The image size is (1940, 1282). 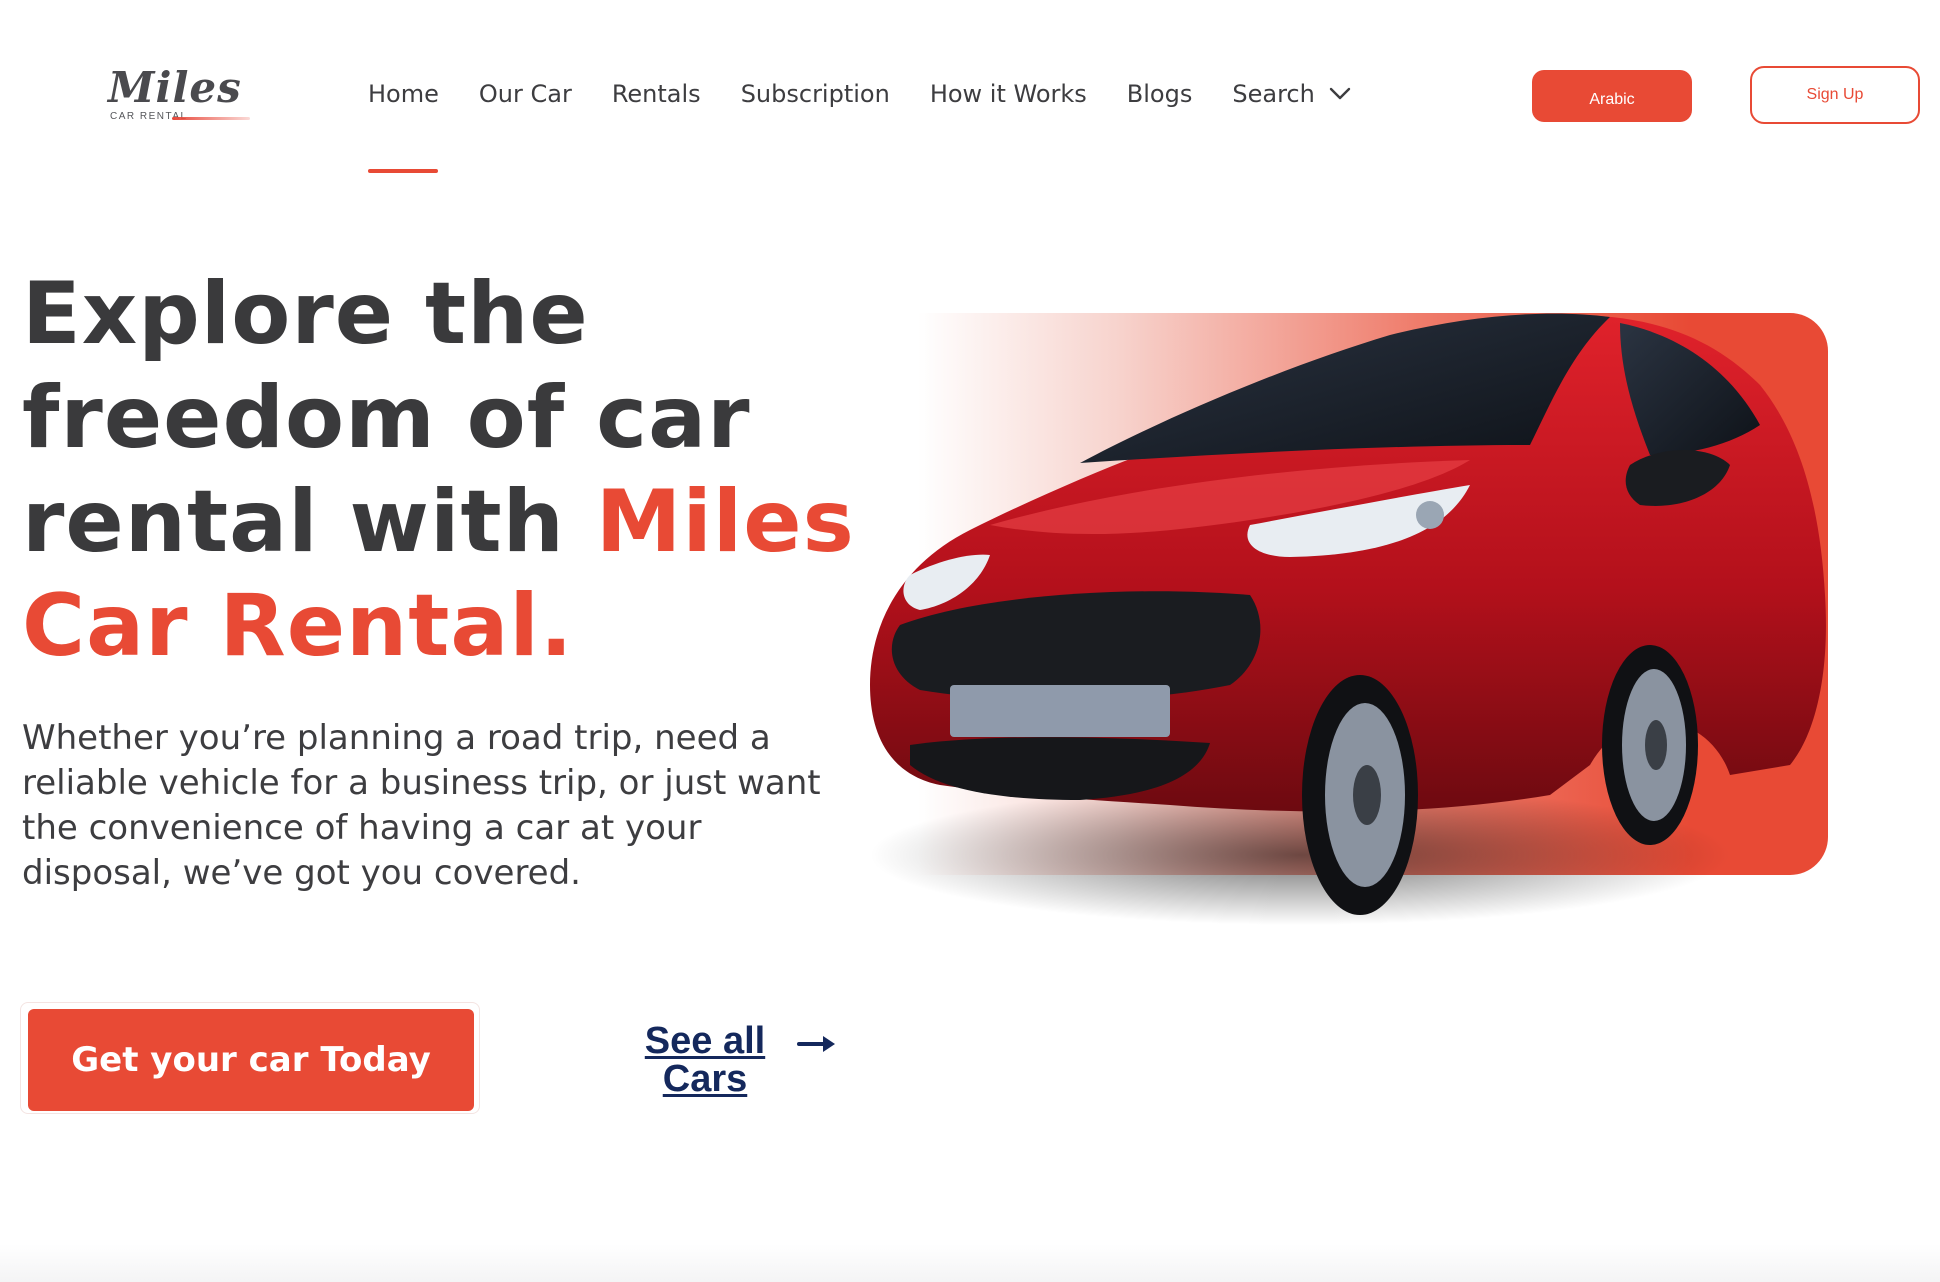 I want to click on nav-item-our-car: Our Car, so click(x=525, y=94).